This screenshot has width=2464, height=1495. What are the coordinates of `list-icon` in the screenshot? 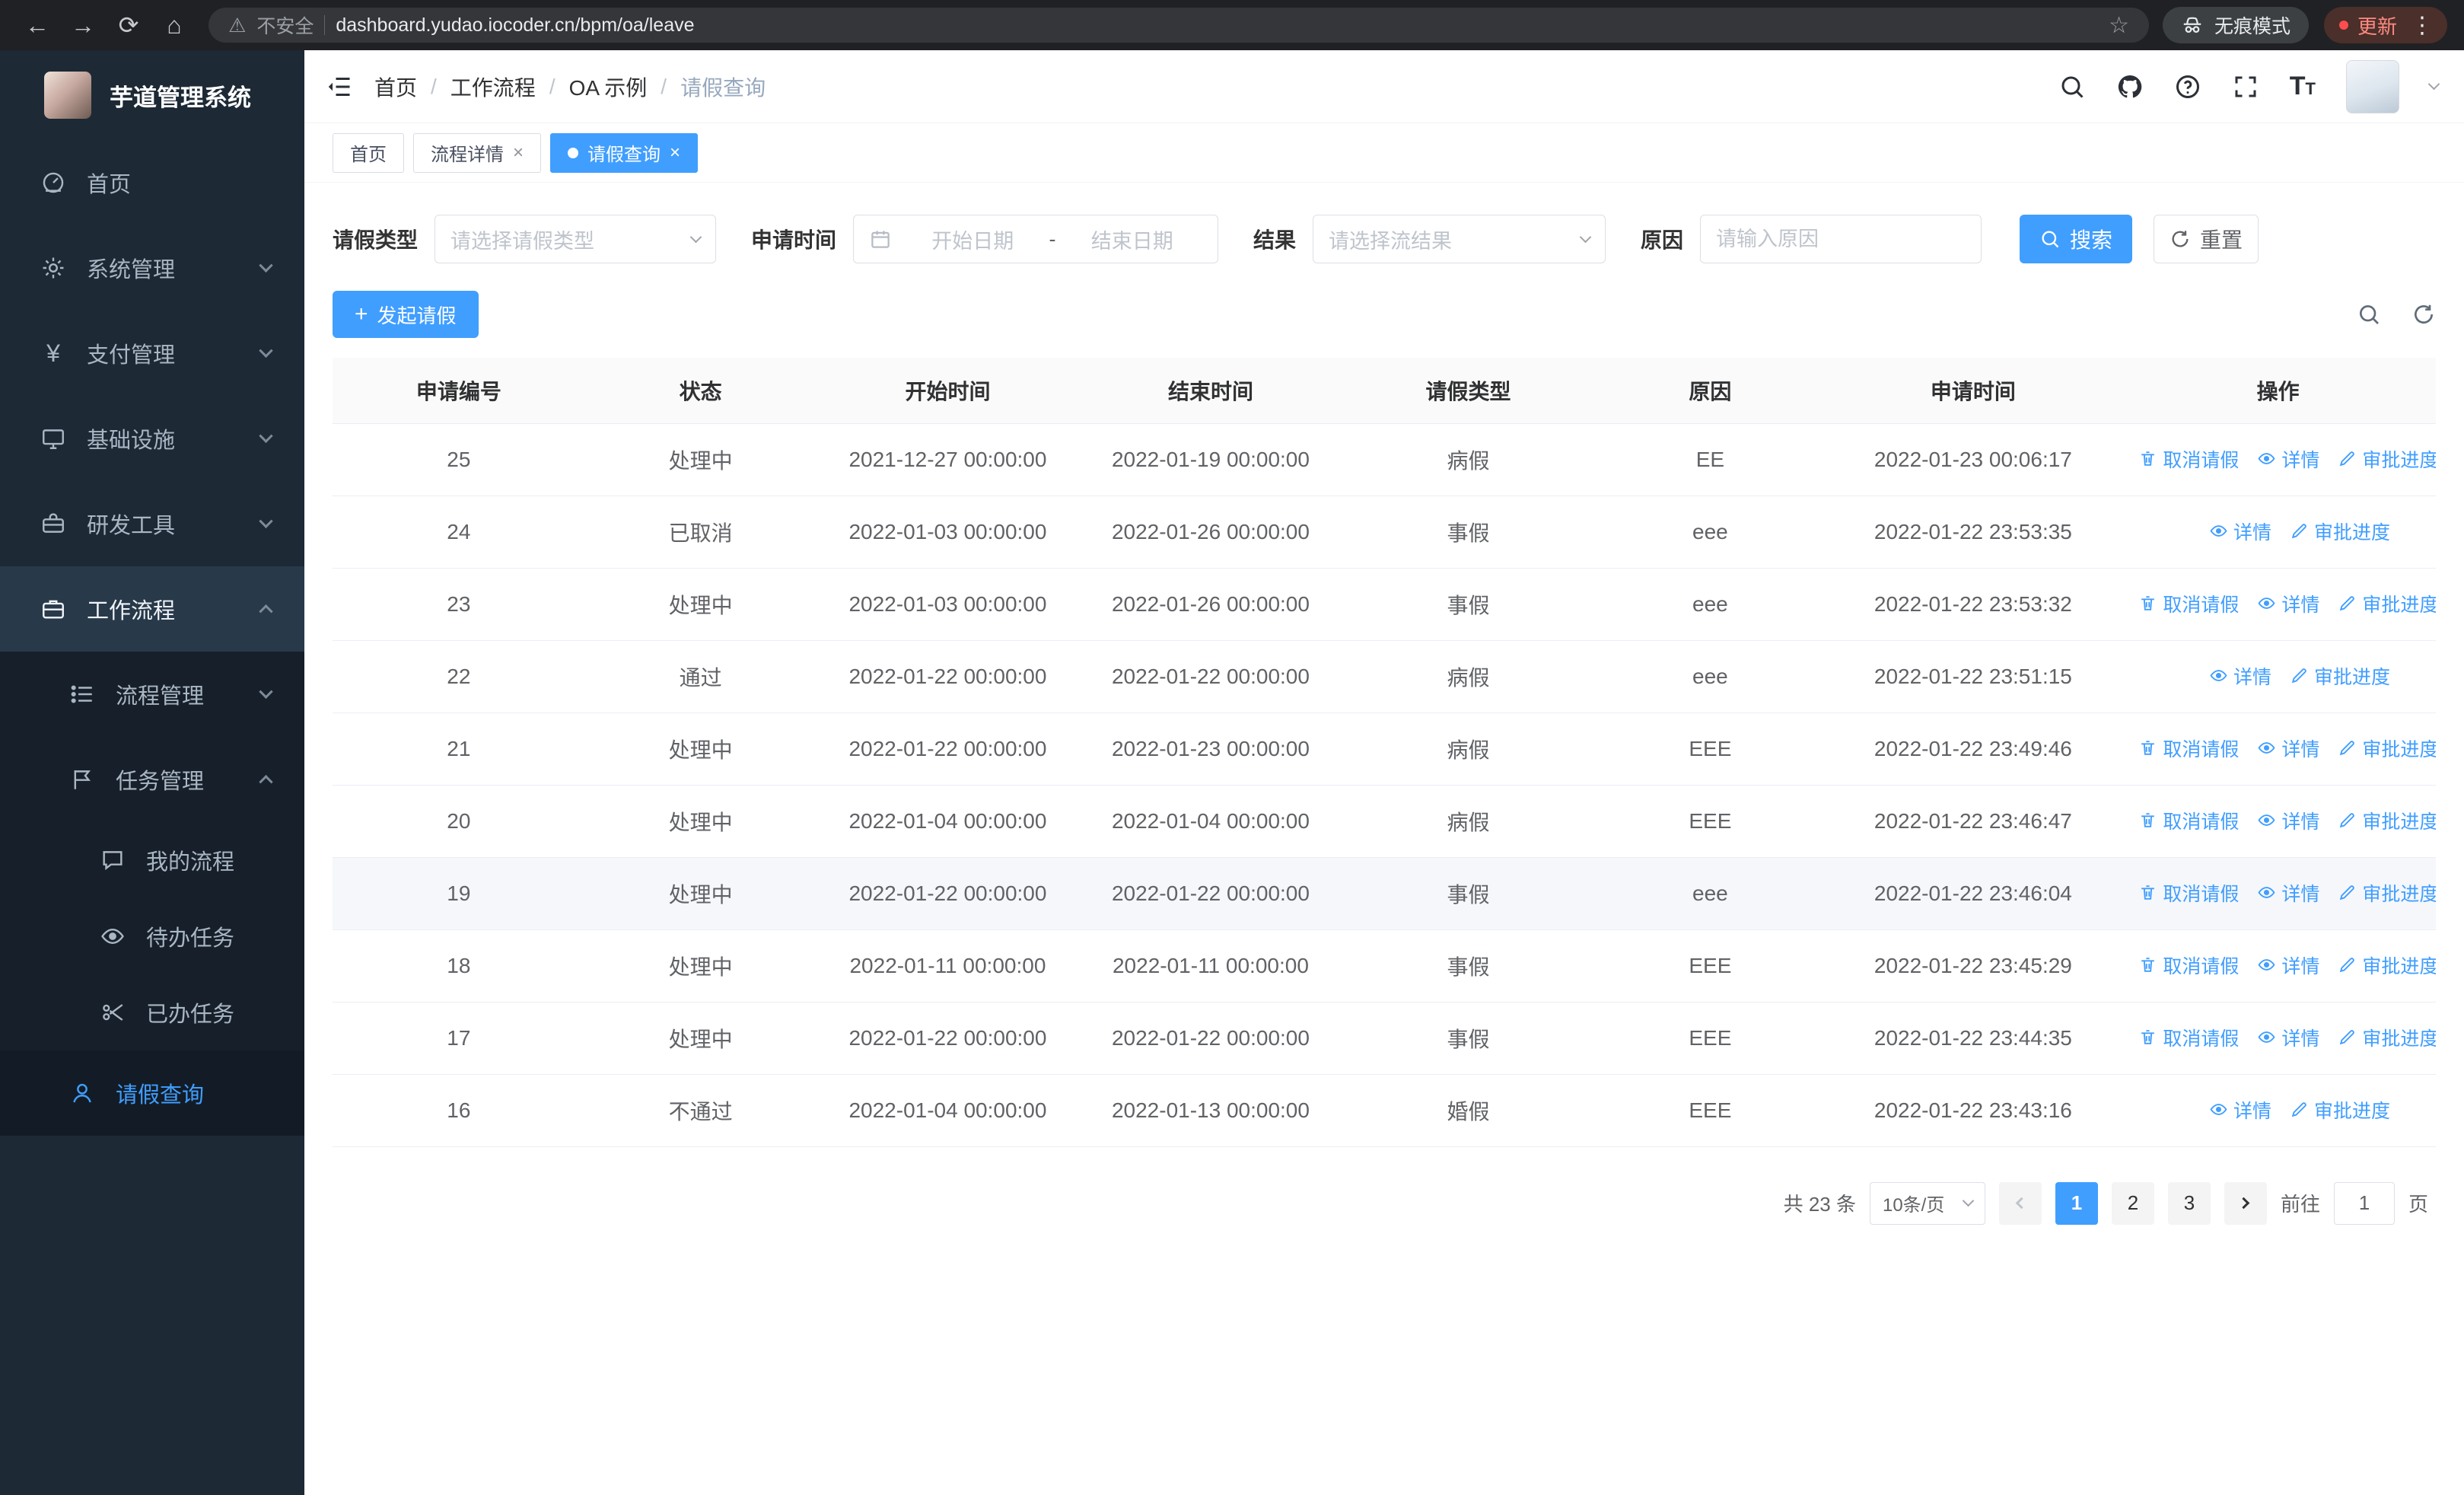 It's located at (82, 694).